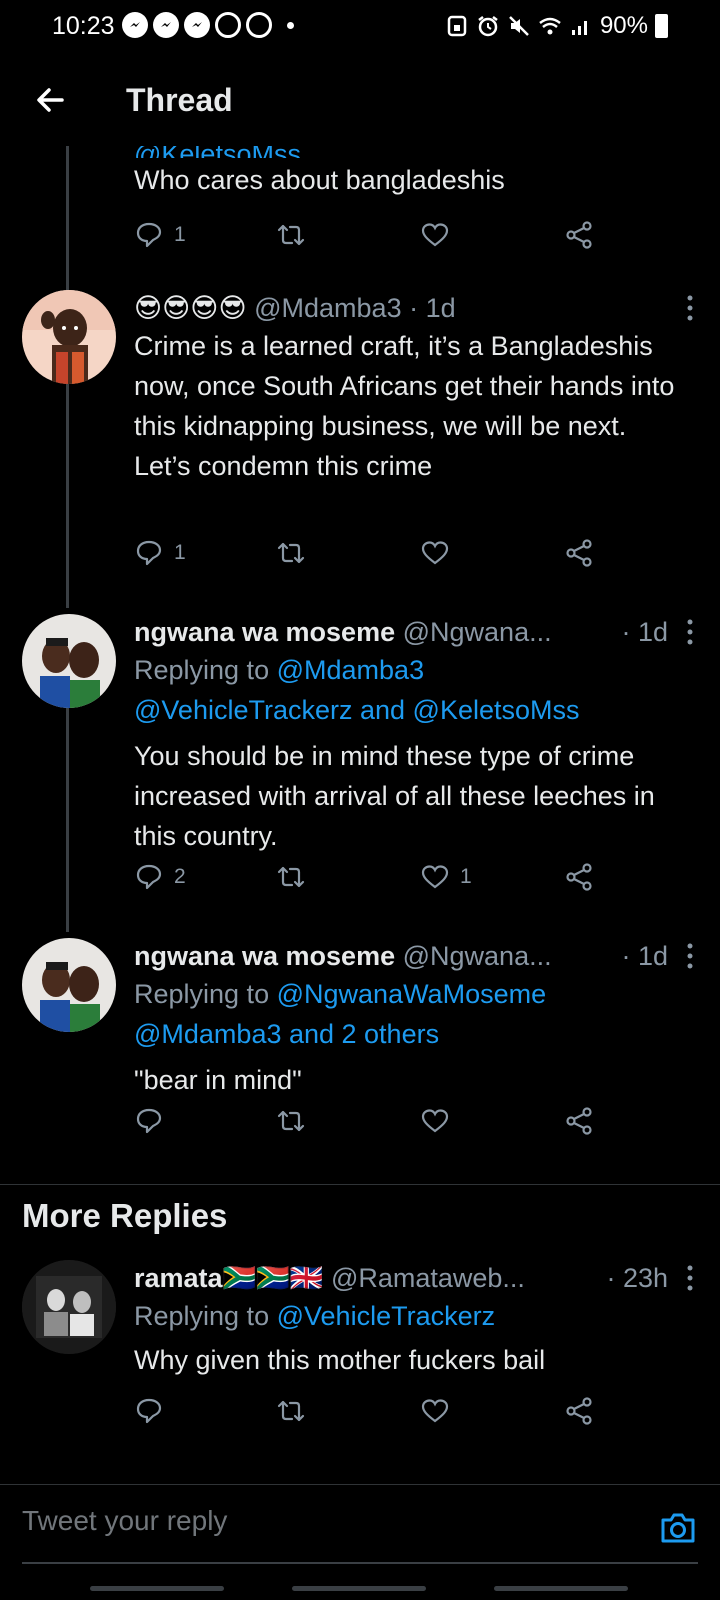 The height and width of the screenshot is (1600, 720). Describe the element at coordinates (678, 1528) in the screenshot. I see `camera-icon` at that location.